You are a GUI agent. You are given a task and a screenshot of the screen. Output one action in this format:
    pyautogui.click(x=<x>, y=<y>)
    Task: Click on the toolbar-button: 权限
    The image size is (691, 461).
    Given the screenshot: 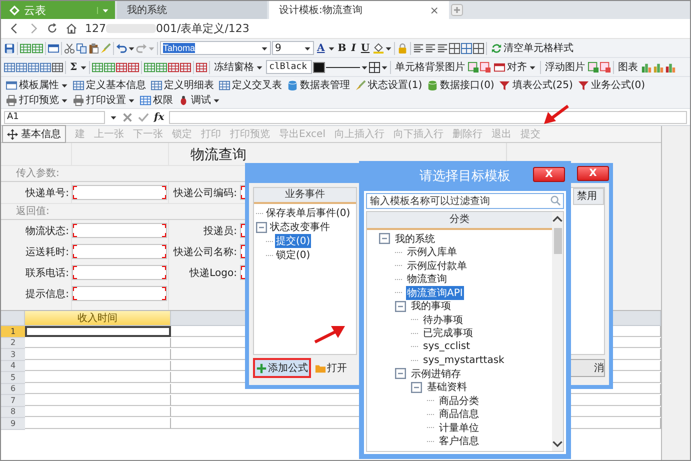 What is the action you would take?
    pyautogui.click(x=156, y=100)
    